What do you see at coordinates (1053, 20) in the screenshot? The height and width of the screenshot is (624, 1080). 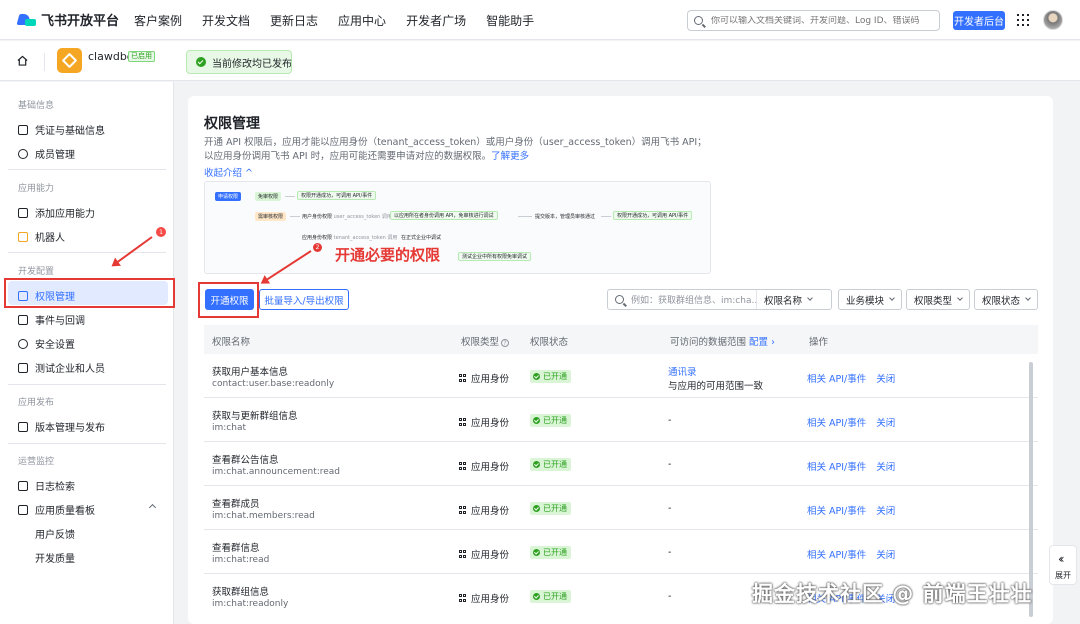 I see `user-avatar` at bounding box center [1053, 20].